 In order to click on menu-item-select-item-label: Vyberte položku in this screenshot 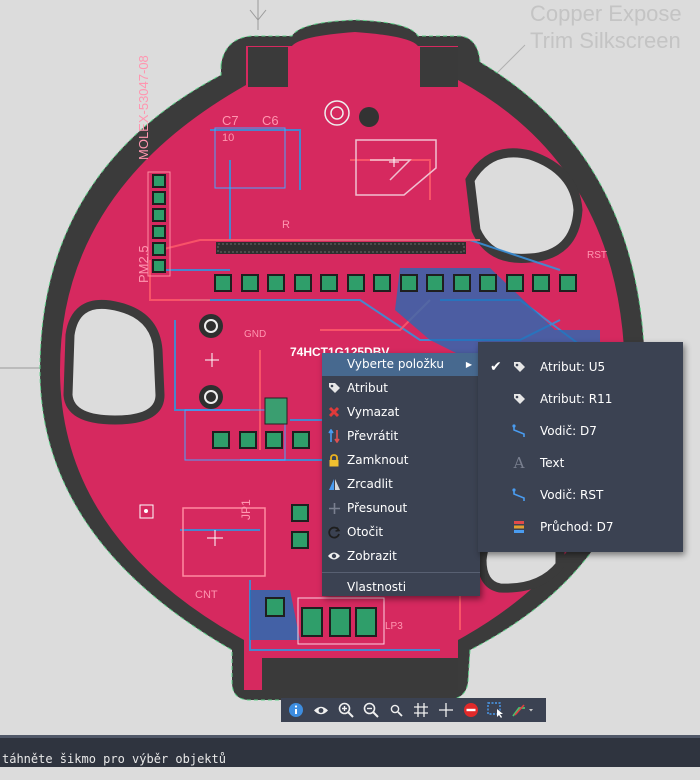, I will do `click(395, 364)`.